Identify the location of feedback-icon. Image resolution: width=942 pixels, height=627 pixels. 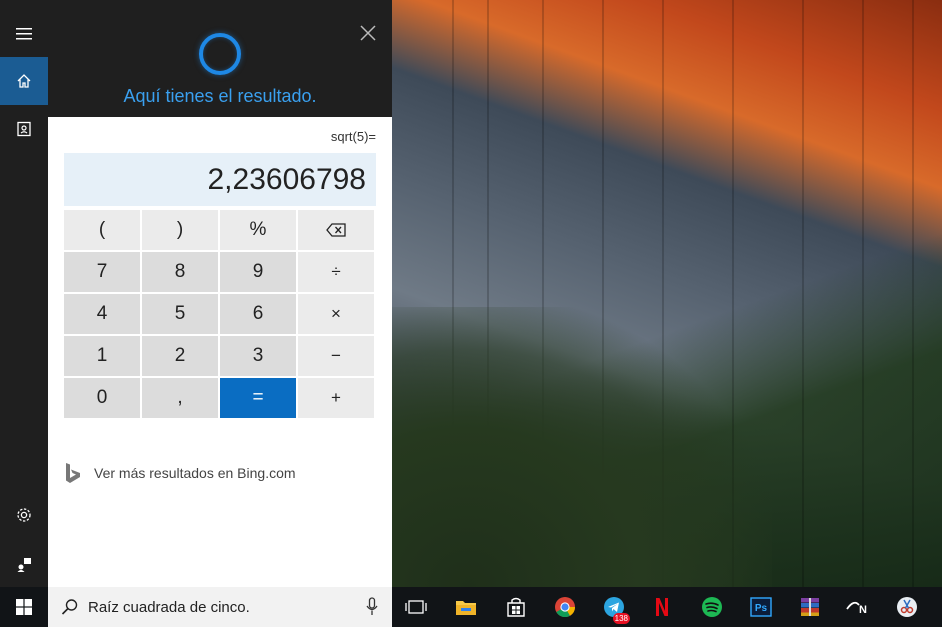
(24, 564).